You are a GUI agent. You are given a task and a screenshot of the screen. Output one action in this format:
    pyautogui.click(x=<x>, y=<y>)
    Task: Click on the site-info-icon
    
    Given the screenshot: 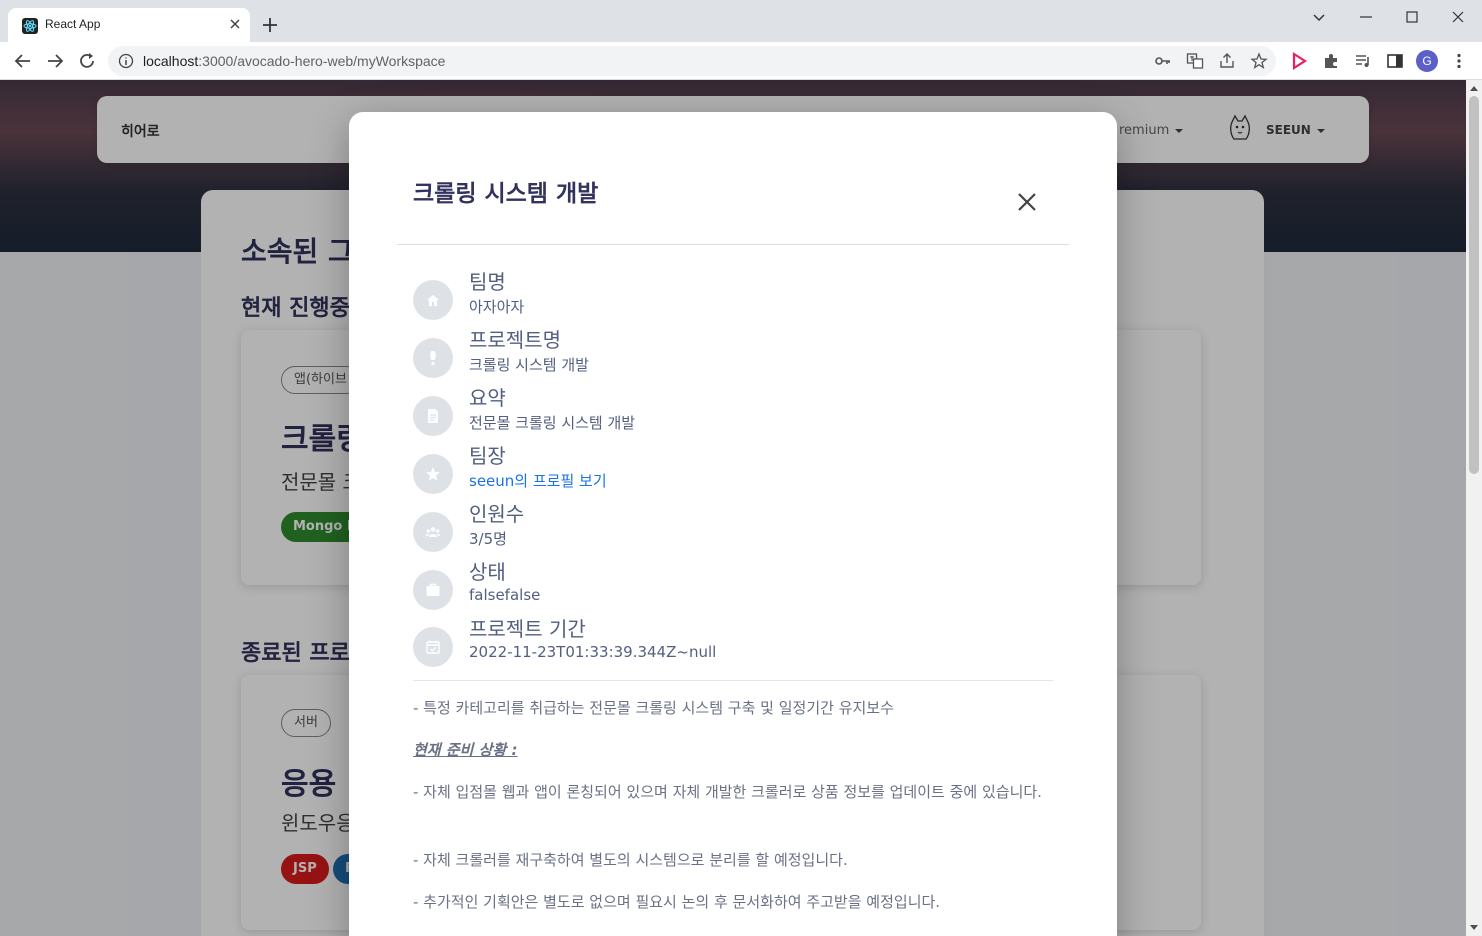 What is the action you would take?
    pyautogui.click(x=126, y=61)
    